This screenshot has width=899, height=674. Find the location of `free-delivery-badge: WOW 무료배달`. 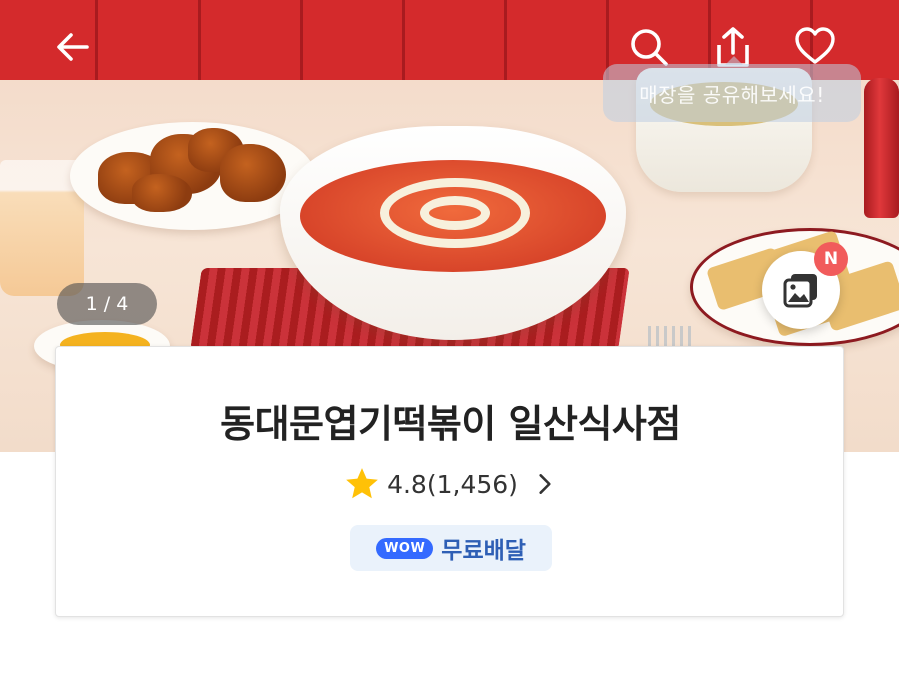

free-delivery-badge: WOW 무료배달 is located at coordinates (451, 548).